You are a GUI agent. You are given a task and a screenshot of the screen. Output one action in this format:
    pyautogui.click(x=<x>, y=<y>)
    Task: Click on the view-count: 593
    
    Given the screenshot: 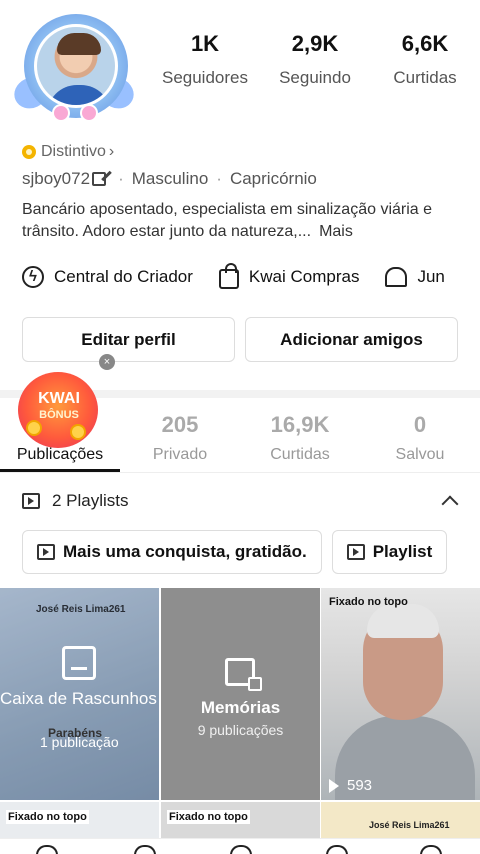 What is the action you would take?
    pyautogui.click(x=350, y=785)
    